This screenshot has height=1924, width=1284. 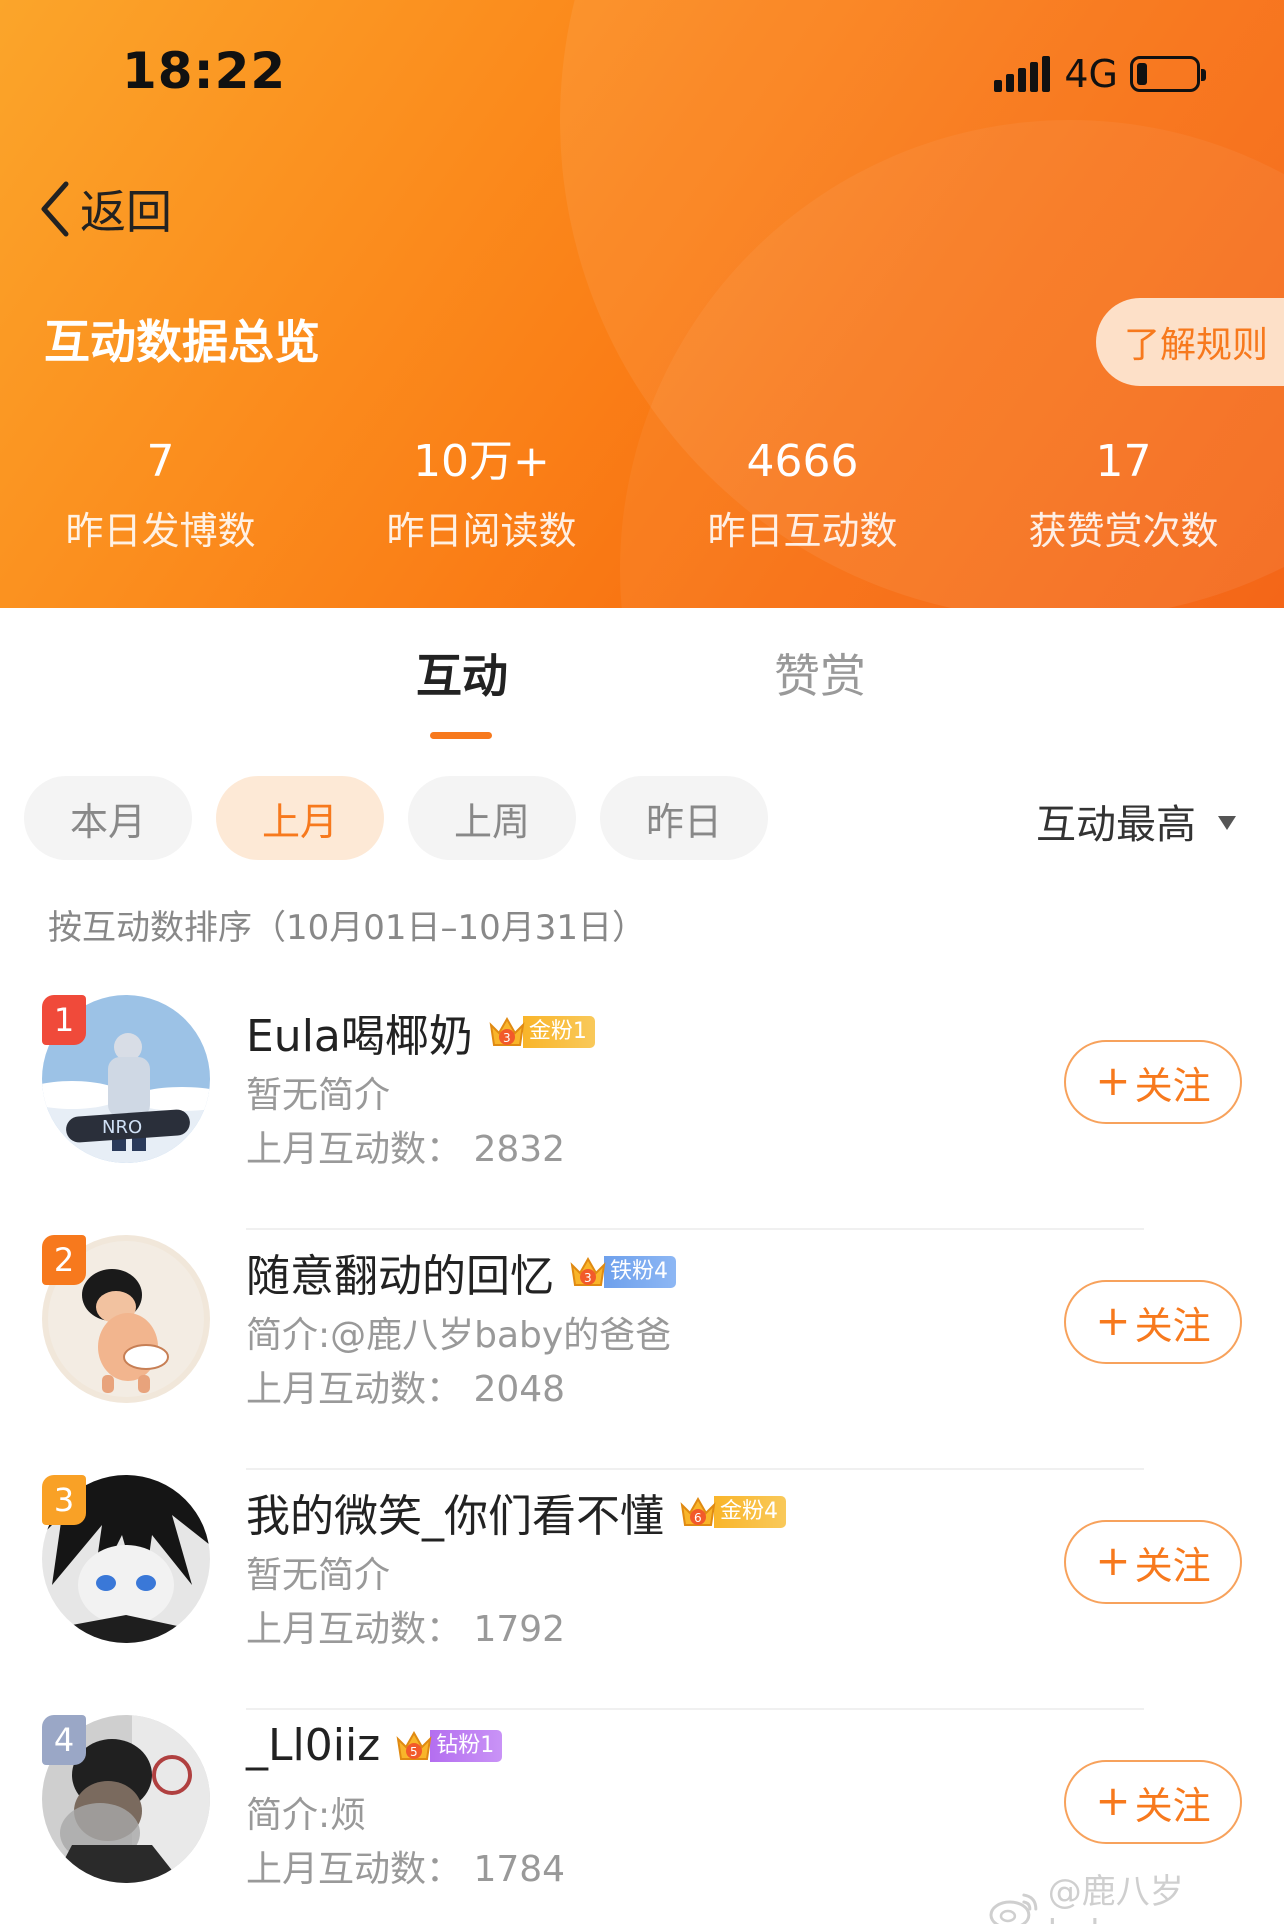 I want to click on stats-summary: 7 昨日发博数 10万+ 昨日阅读数 4666 昨日互动数 17 获赞赏次数, so click(x=642, y=493).